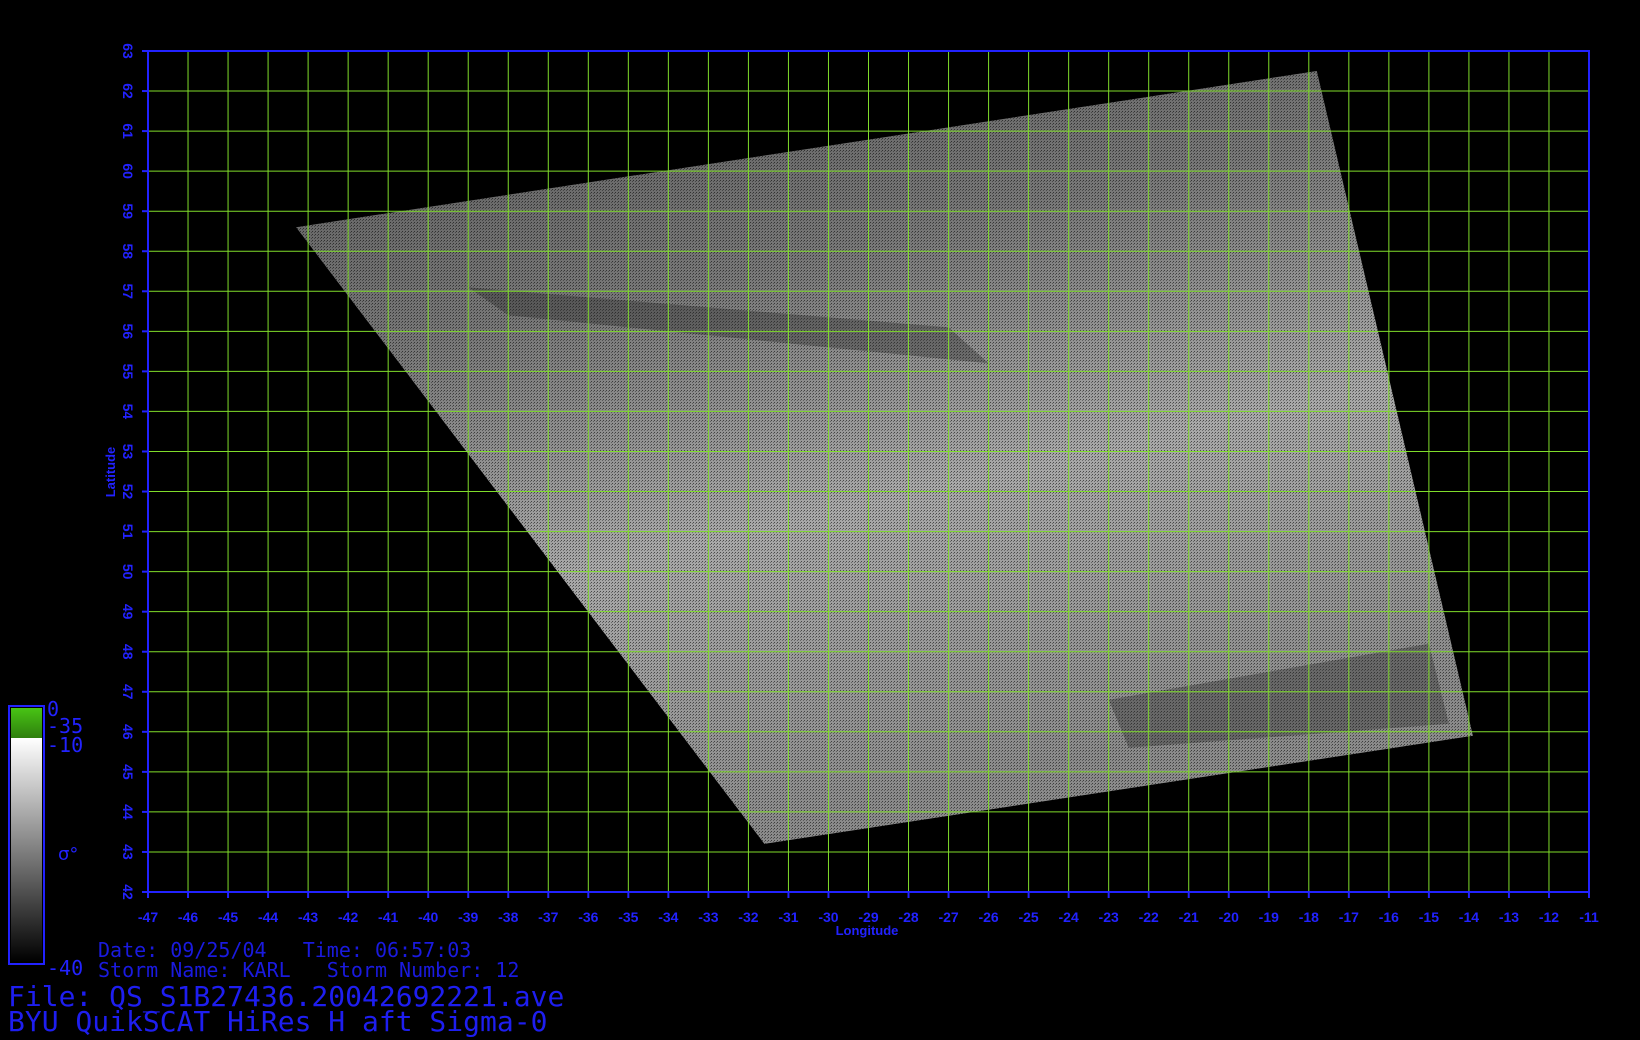 The height and width of the screenshot is (1040, 1640). What do you see at coordinates (110, 472) in the screenshot?
I see `y-axis-label: Latitude` at bounding box center [110, 472].